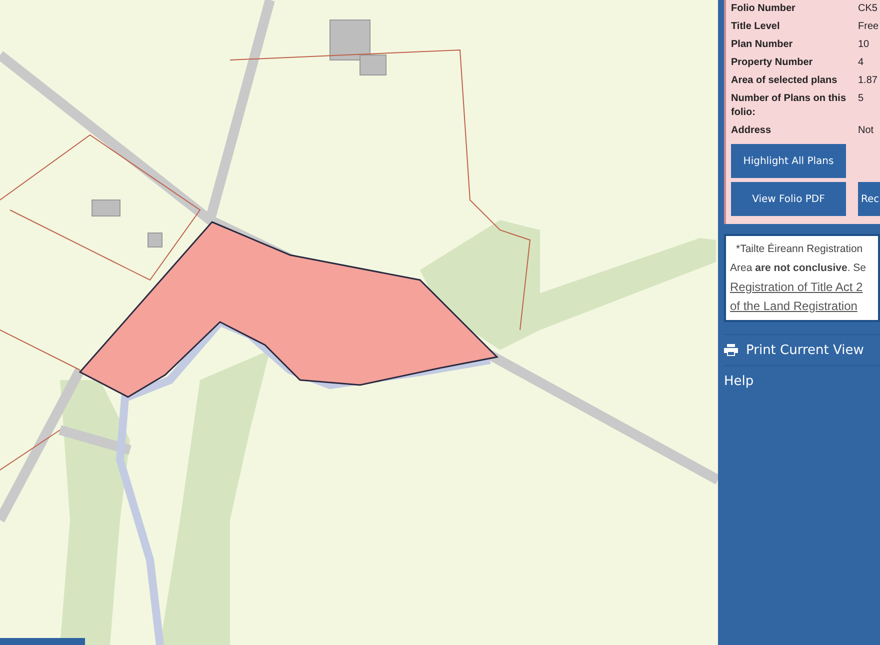 This screenshot has height=645, width=880. What do you see at coordinates (772, 63) in the screenshot?
I see `field-label: Property Number` at bounding box center [772, 63].